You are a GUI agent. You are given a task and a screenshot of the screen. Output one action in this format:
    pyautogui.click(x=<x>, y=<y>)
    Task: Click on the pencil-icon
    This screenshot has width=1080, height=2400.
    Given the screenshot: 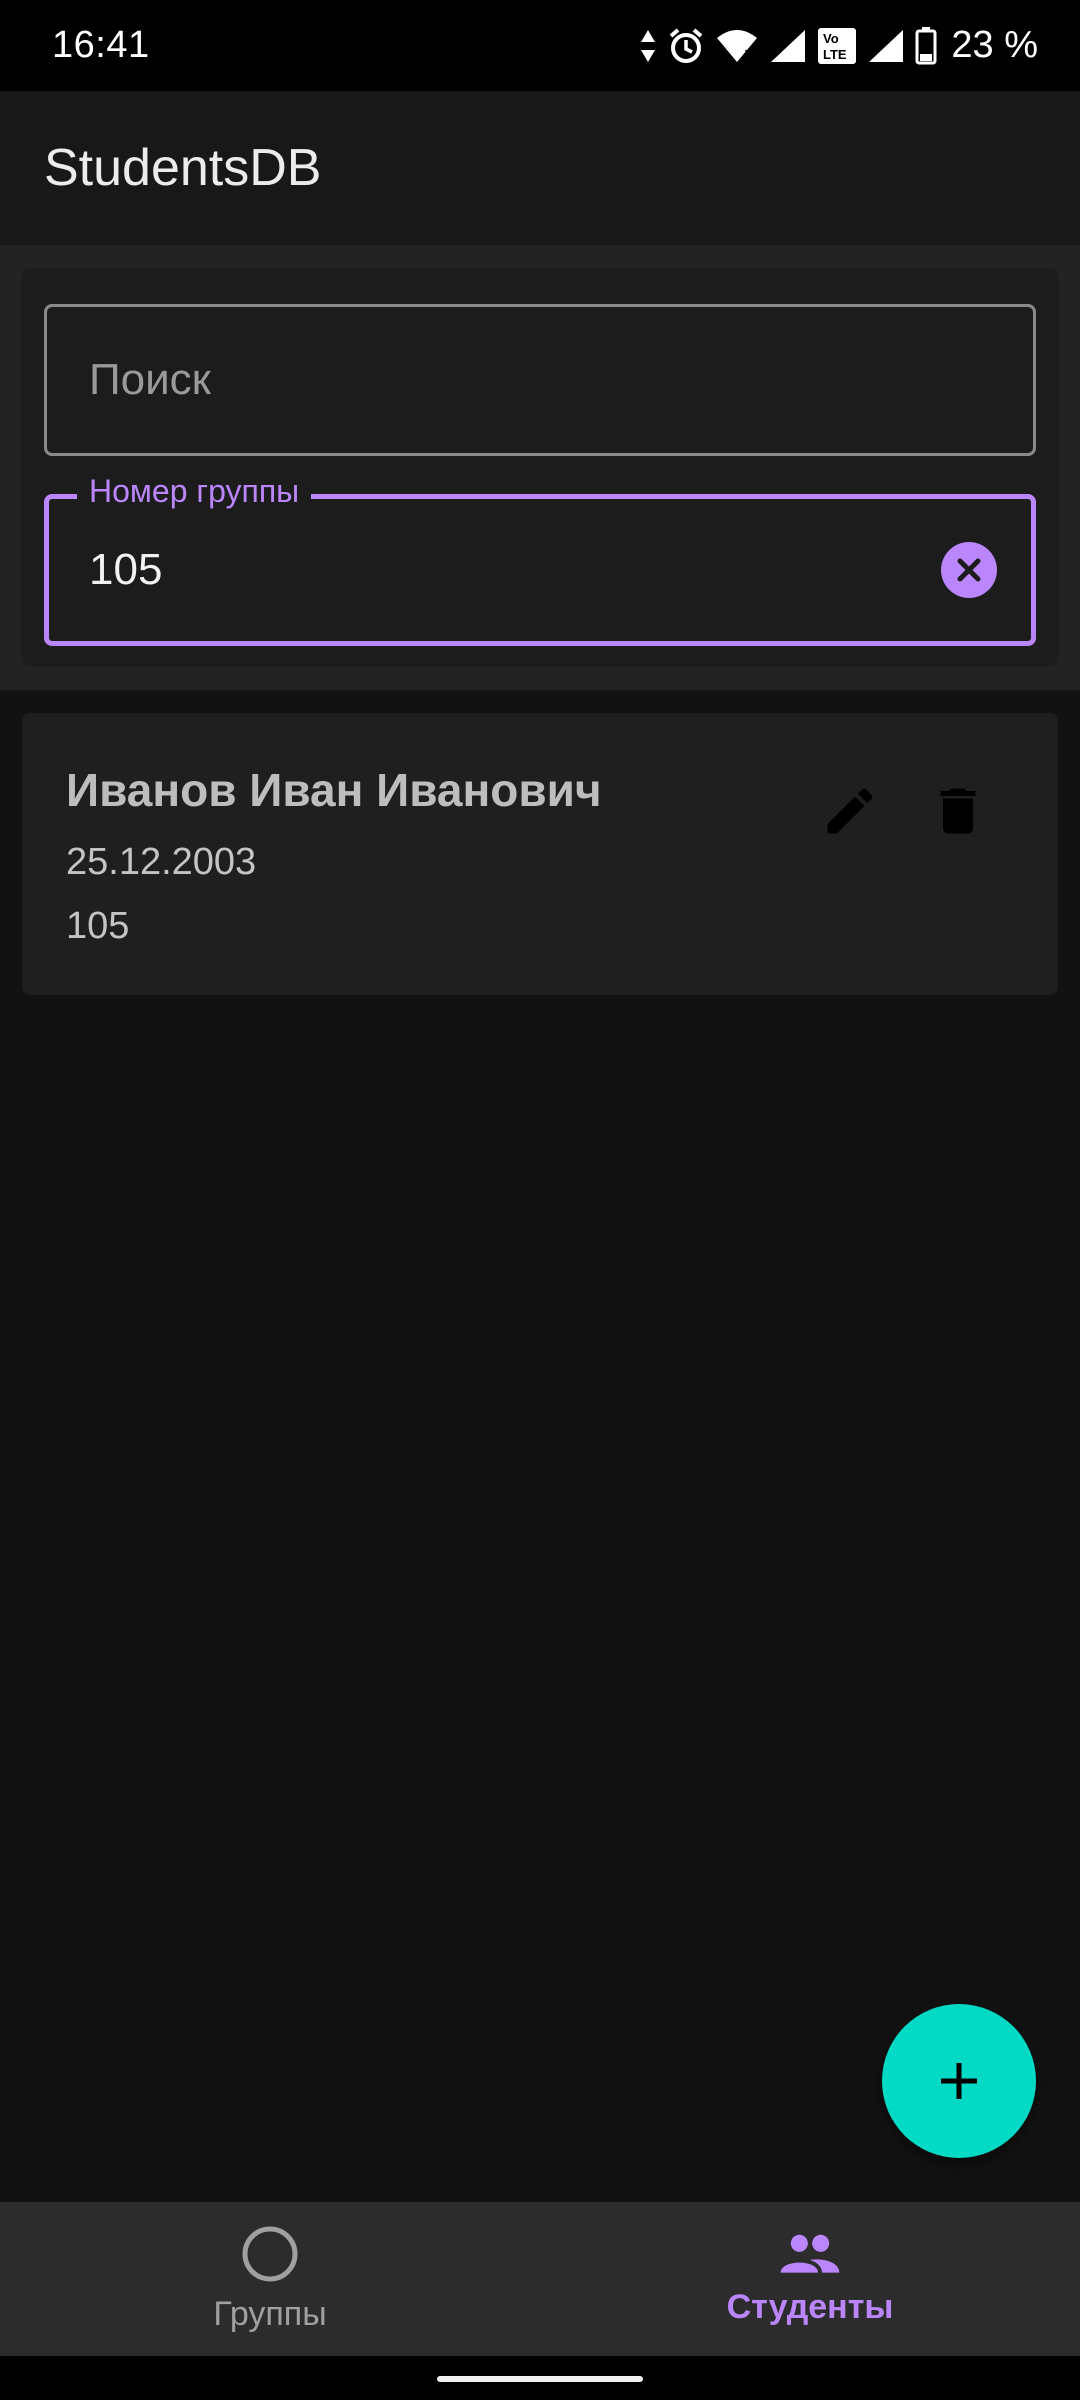 What is the action you would take?
    pyautogui.click(x=850, y=811)
    